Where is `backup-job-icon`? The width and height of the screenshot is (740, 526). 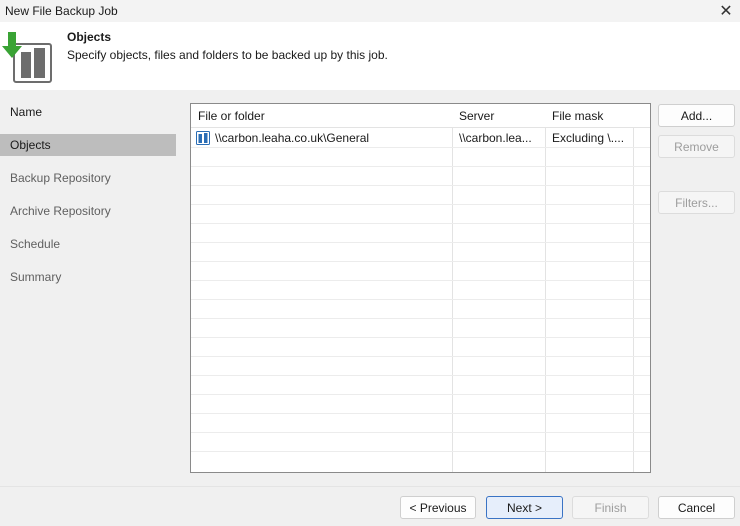 backup-job-icon is located at coordinates (27, 57).